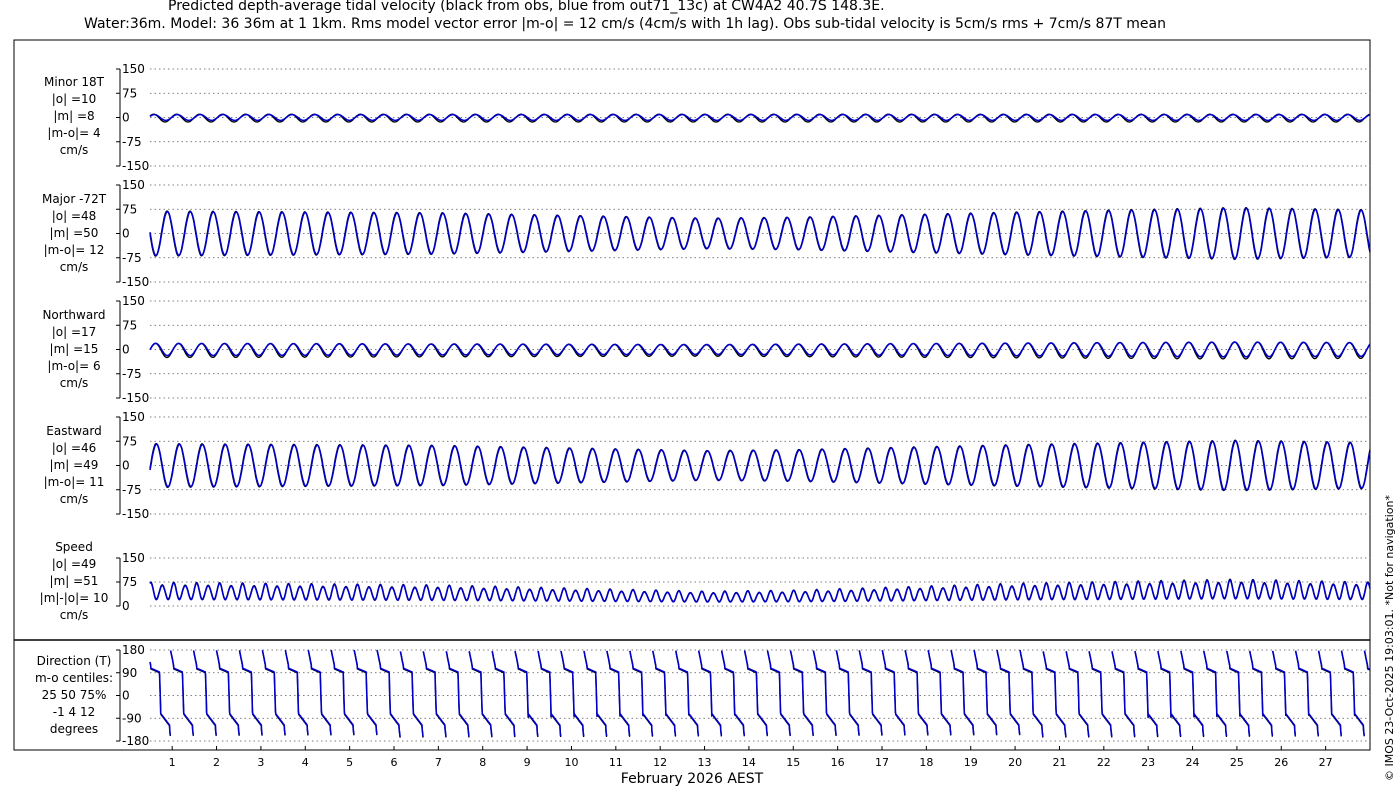 This screenshot has height=800, width=1400. I want to click on x-tick-label: 15, so click(793, 762).